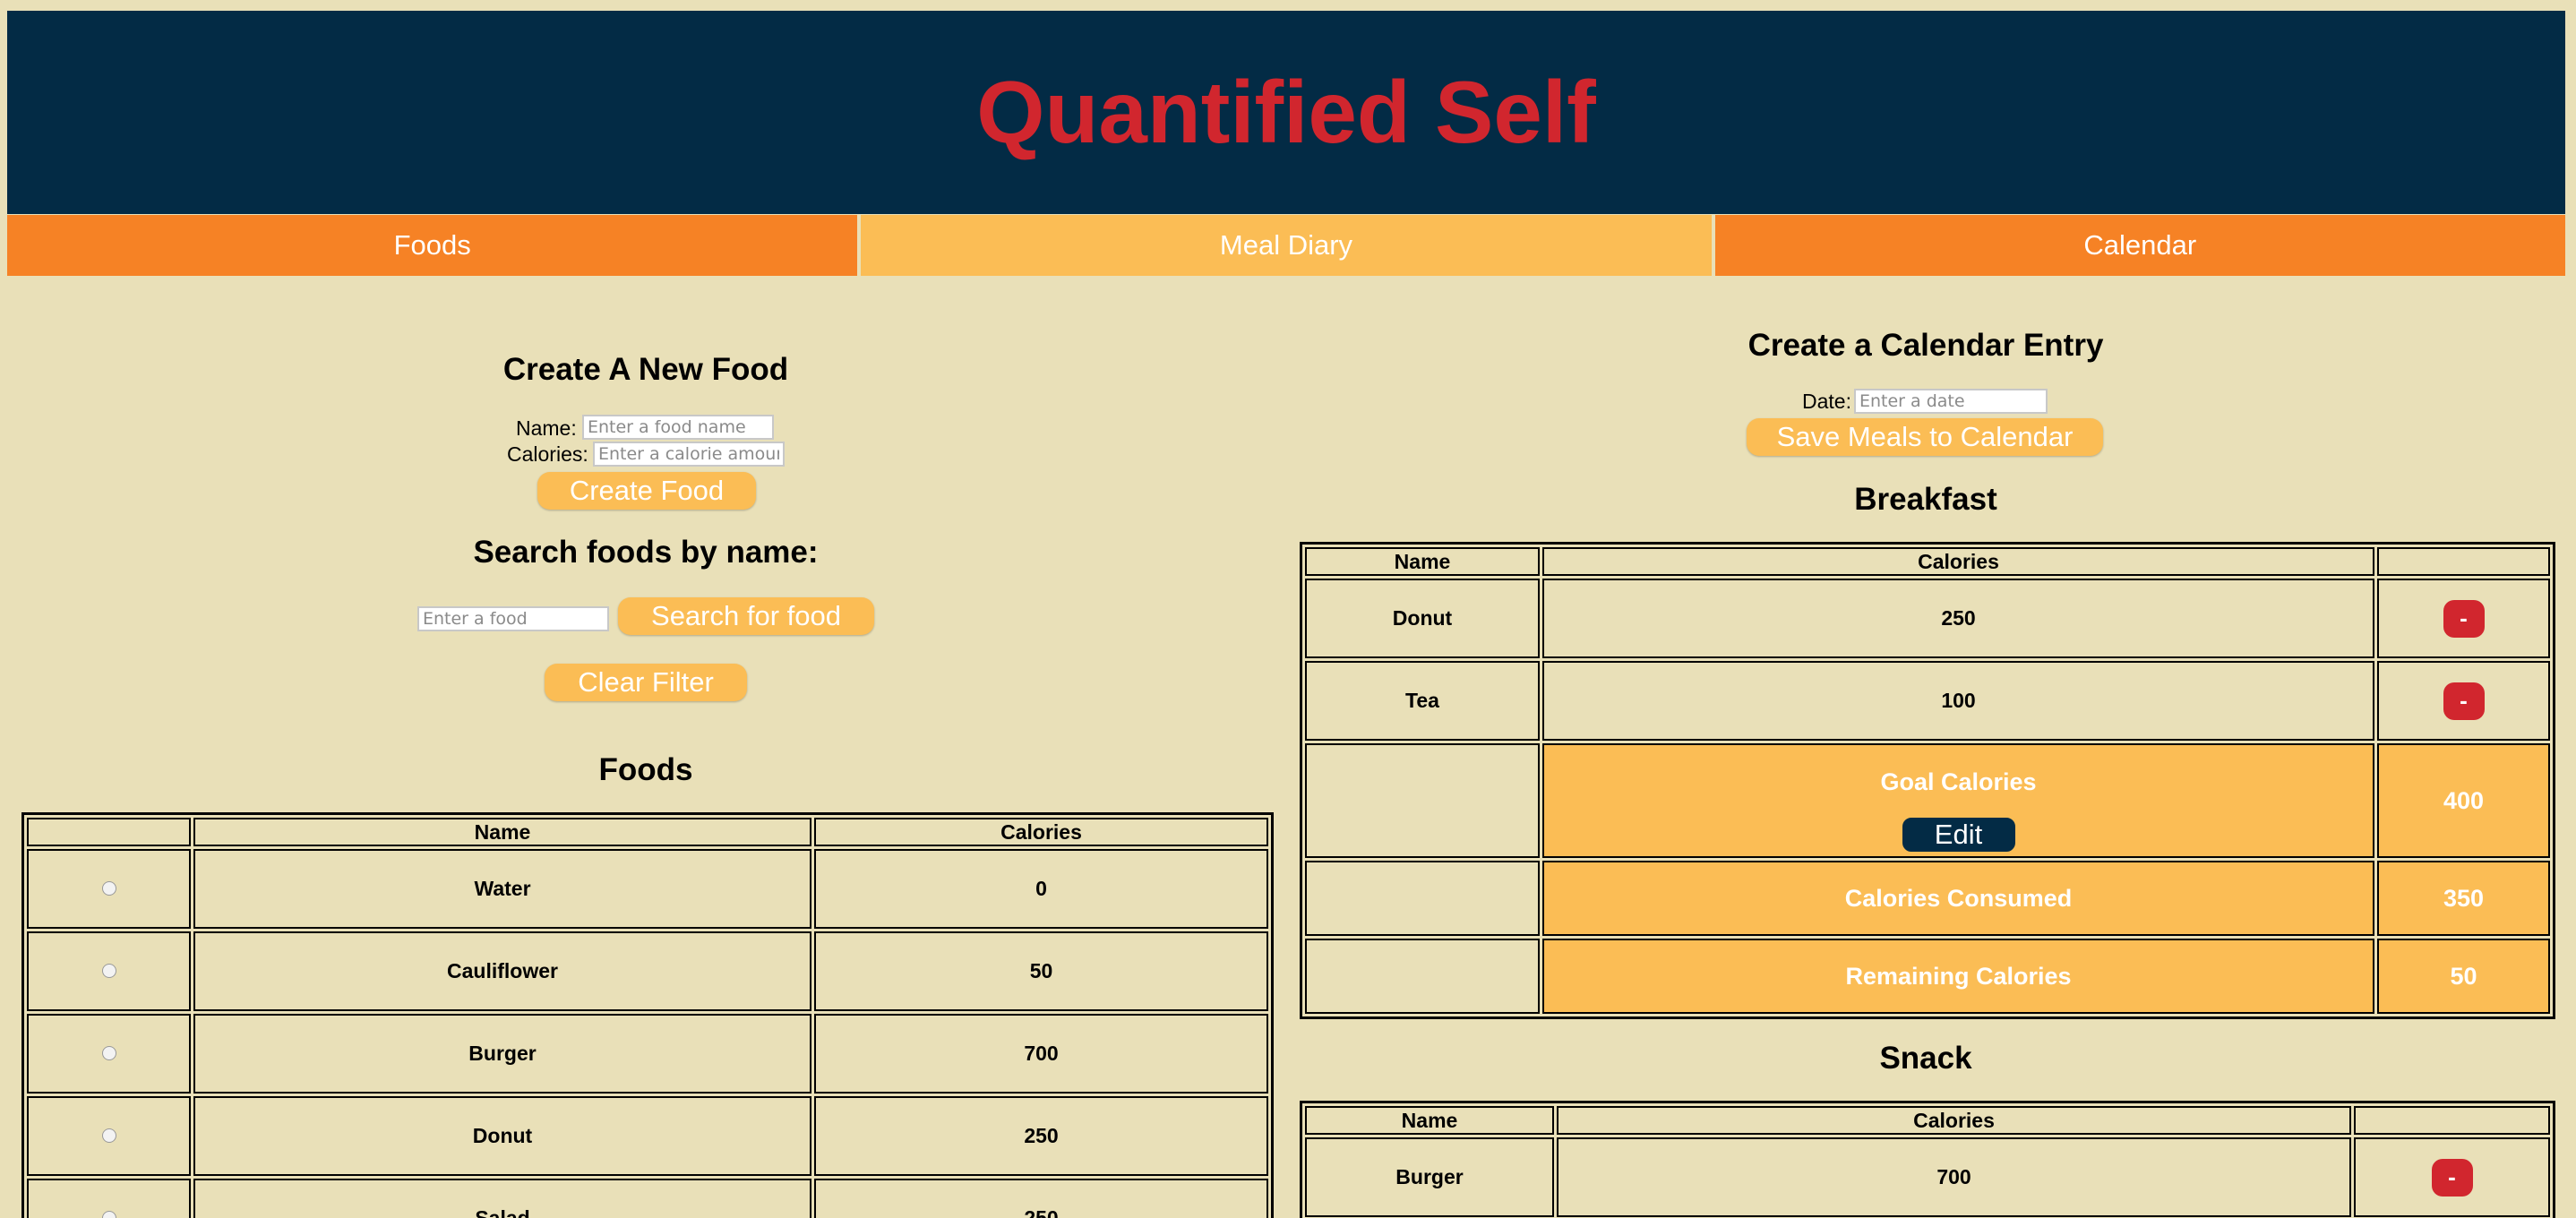 This screenshot has height=1218, width=2576. Describe the element at coordinates (502, 1198) in the screenshot. I see `food-name-cell: Salad` at that location.